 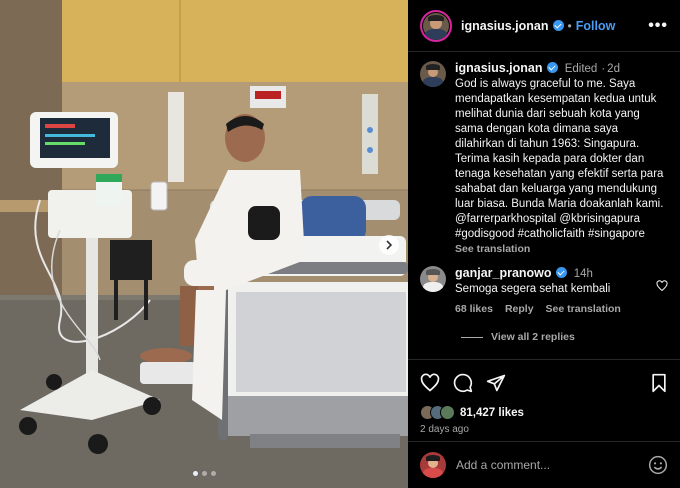 What do you see at coordinates (519, 309) in the screenshot?
I see `reply-button: Reply` at bounding box center [519, 309].